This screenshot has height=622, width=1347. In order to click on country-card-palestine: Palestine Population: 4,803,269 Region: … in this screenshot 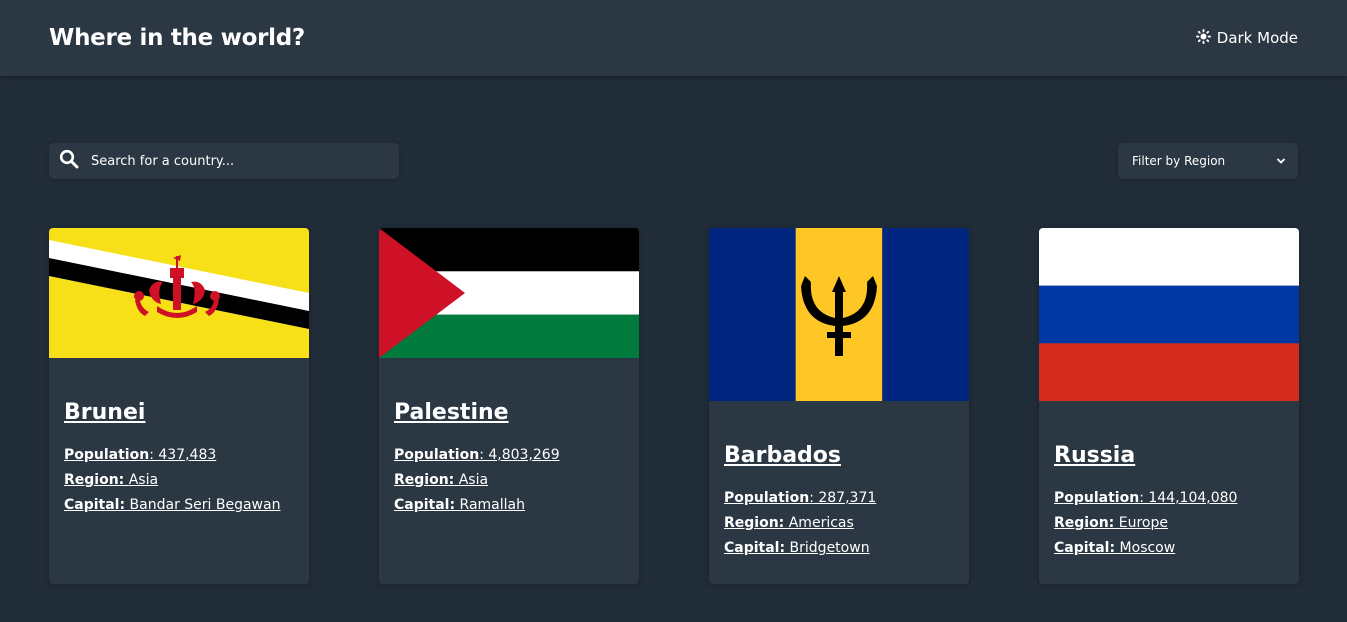, I will do `click(509, 406)`.